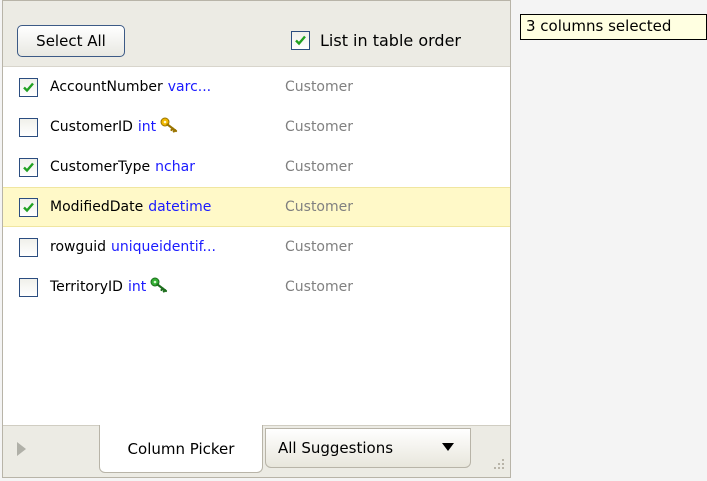  I want to click on dropdown-arrow-icon, so click(448, 447).